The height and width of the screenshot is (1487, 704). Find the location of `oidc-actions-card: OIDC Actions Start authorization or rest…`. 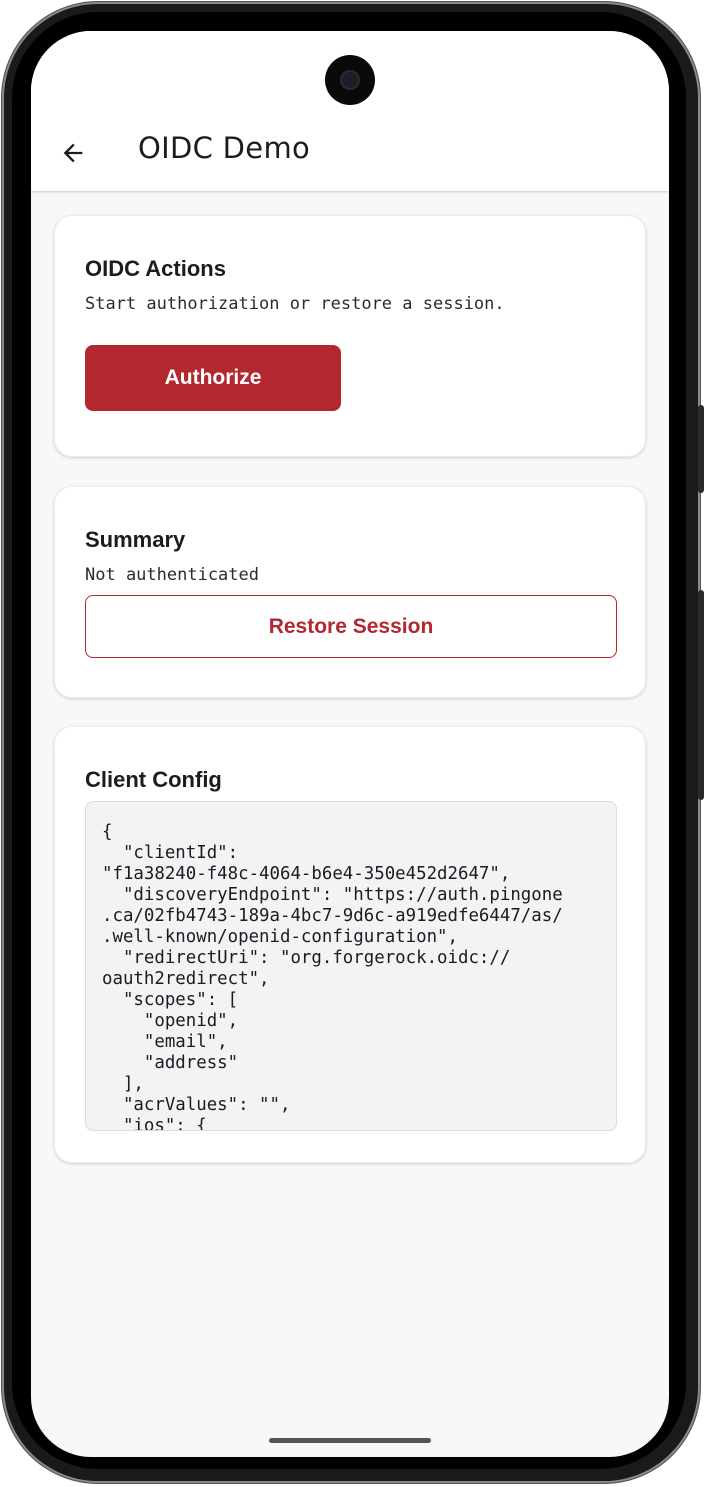

oidc-actions-card: OIDC Actions Start authorization or rest… is located at coordinates (350, 336).